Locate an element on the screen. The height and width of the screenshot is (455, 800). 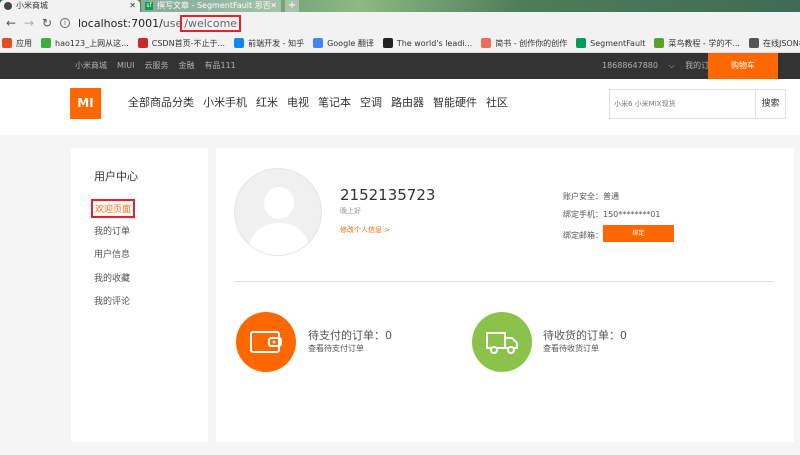
nav-item: 全部商品分类 is located at coordinates (161, 102).